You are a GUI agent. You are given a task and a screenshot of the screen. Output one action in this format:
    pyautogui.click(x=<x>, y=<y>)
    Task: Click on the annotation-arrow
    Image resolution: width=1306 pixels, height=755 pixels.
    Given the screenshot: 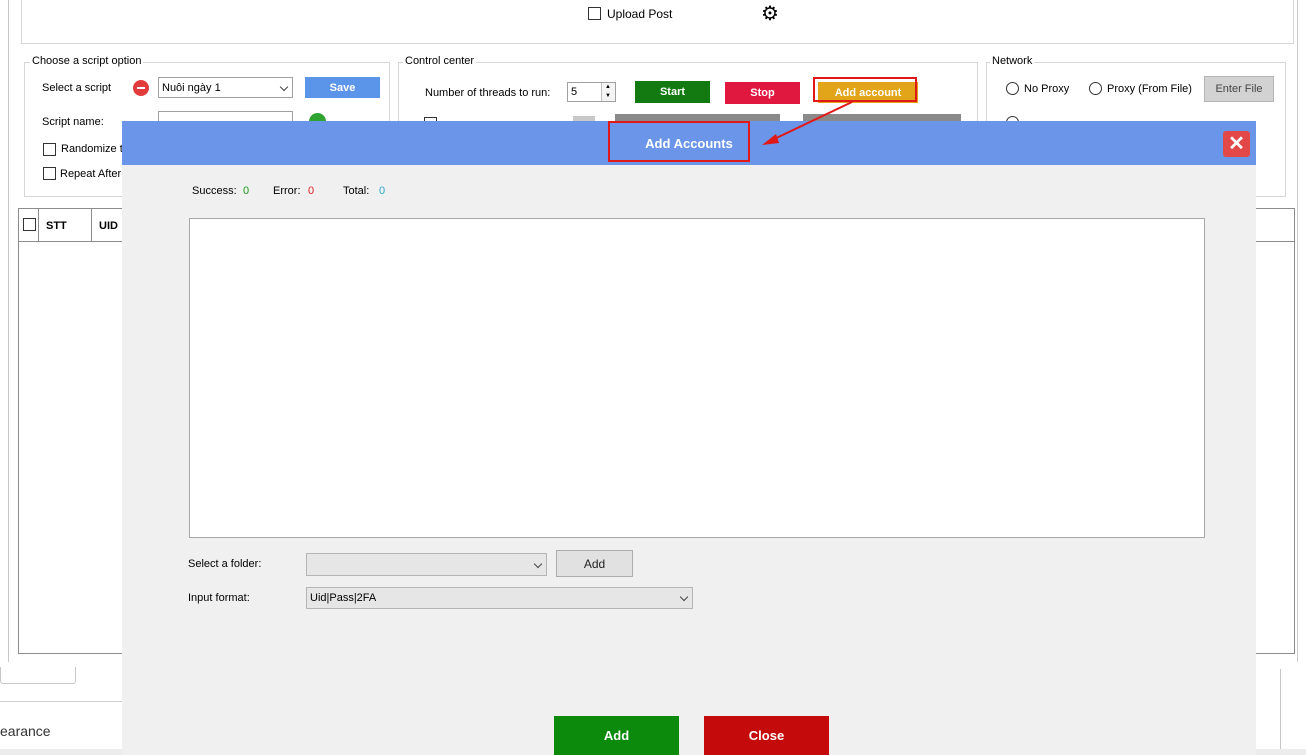 What is the action you would take?
    pyautogui.click(x=807, y=123)
    